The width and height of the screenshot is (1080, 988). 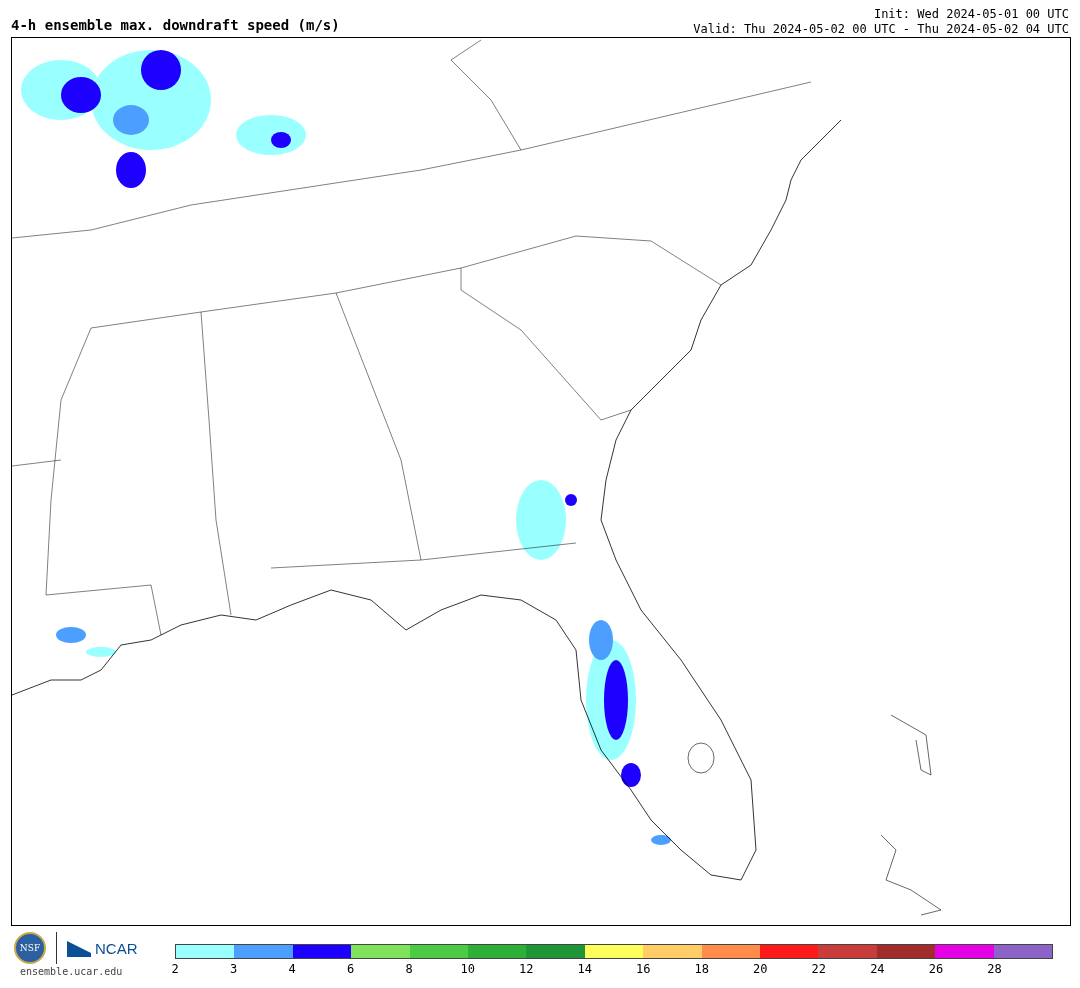 What do you see at coordinates (877, 969) in the screenshot?
I see `colorbar-label: 24` at bounding box center [877, 969].